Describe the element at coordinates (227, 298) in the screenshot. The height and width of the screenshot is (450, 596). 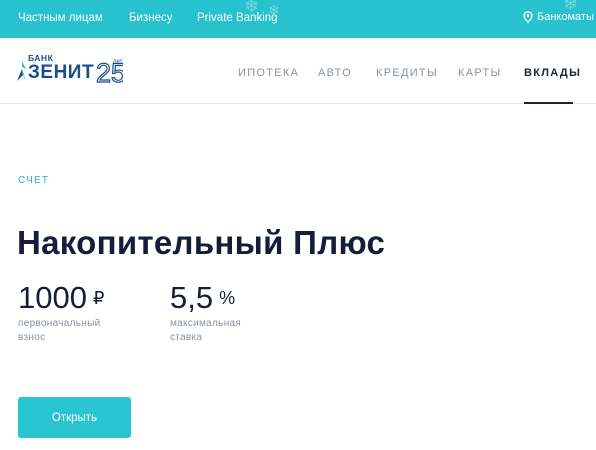
I see `percent-icon: %` at that location.